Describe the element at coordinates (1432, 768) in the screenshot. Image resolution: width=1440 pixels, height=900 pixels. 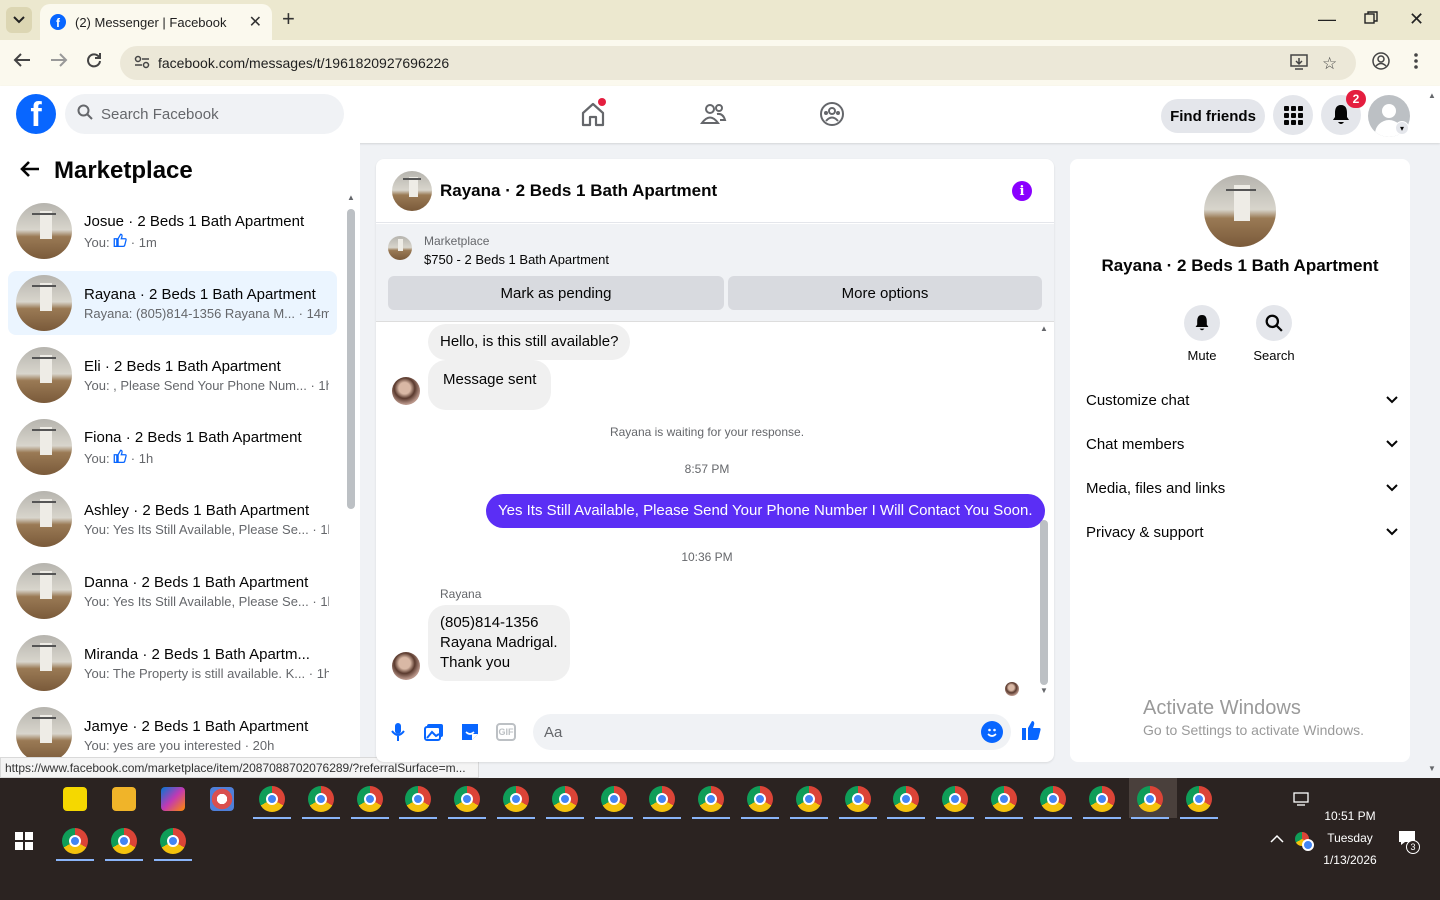
I see `page-scroll-down-icon: ▼` at that location.